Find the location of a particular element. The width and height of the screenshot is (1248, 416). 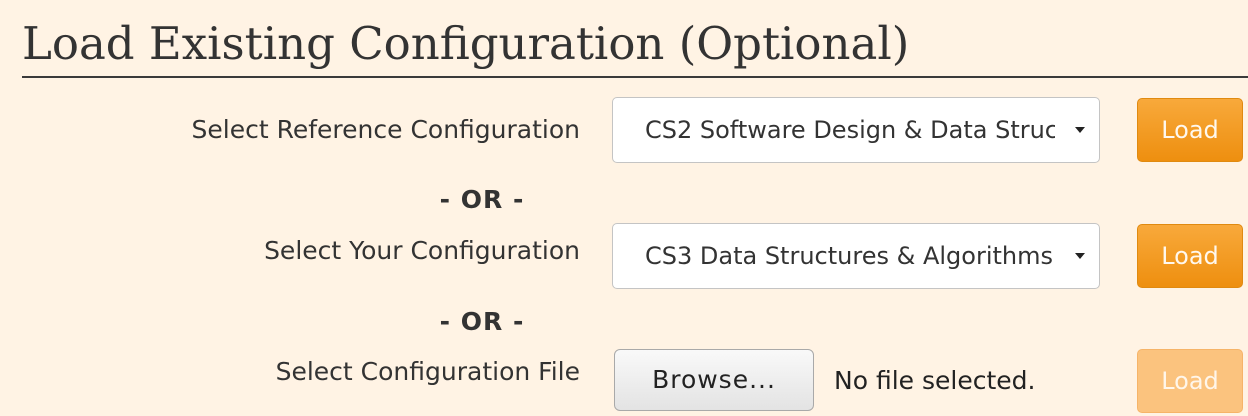

reference-config-select: CS2 Software Design & Data Structures is located at coordinates (856, 130).